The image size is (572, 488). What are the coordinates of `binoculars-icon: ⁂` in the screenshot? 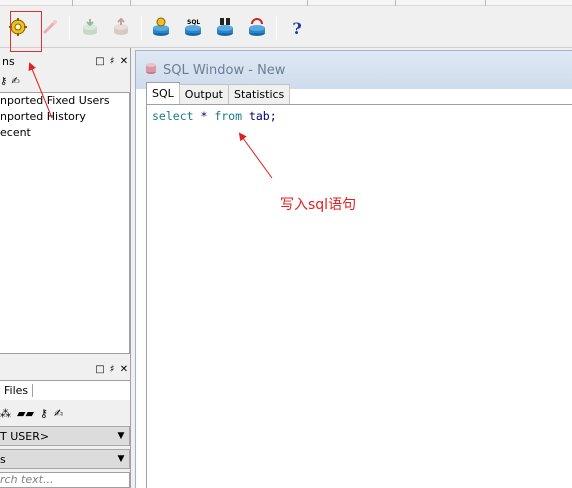 It's located at (5, 413).